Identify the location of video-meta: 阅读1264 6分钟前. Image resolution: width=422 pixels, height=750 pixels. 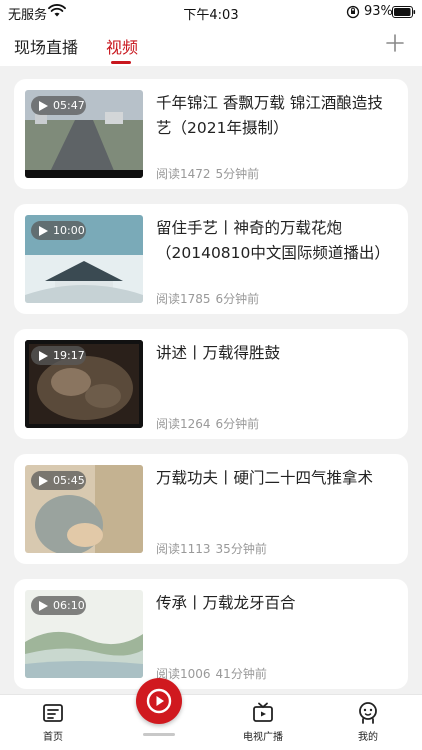
(207, 423).